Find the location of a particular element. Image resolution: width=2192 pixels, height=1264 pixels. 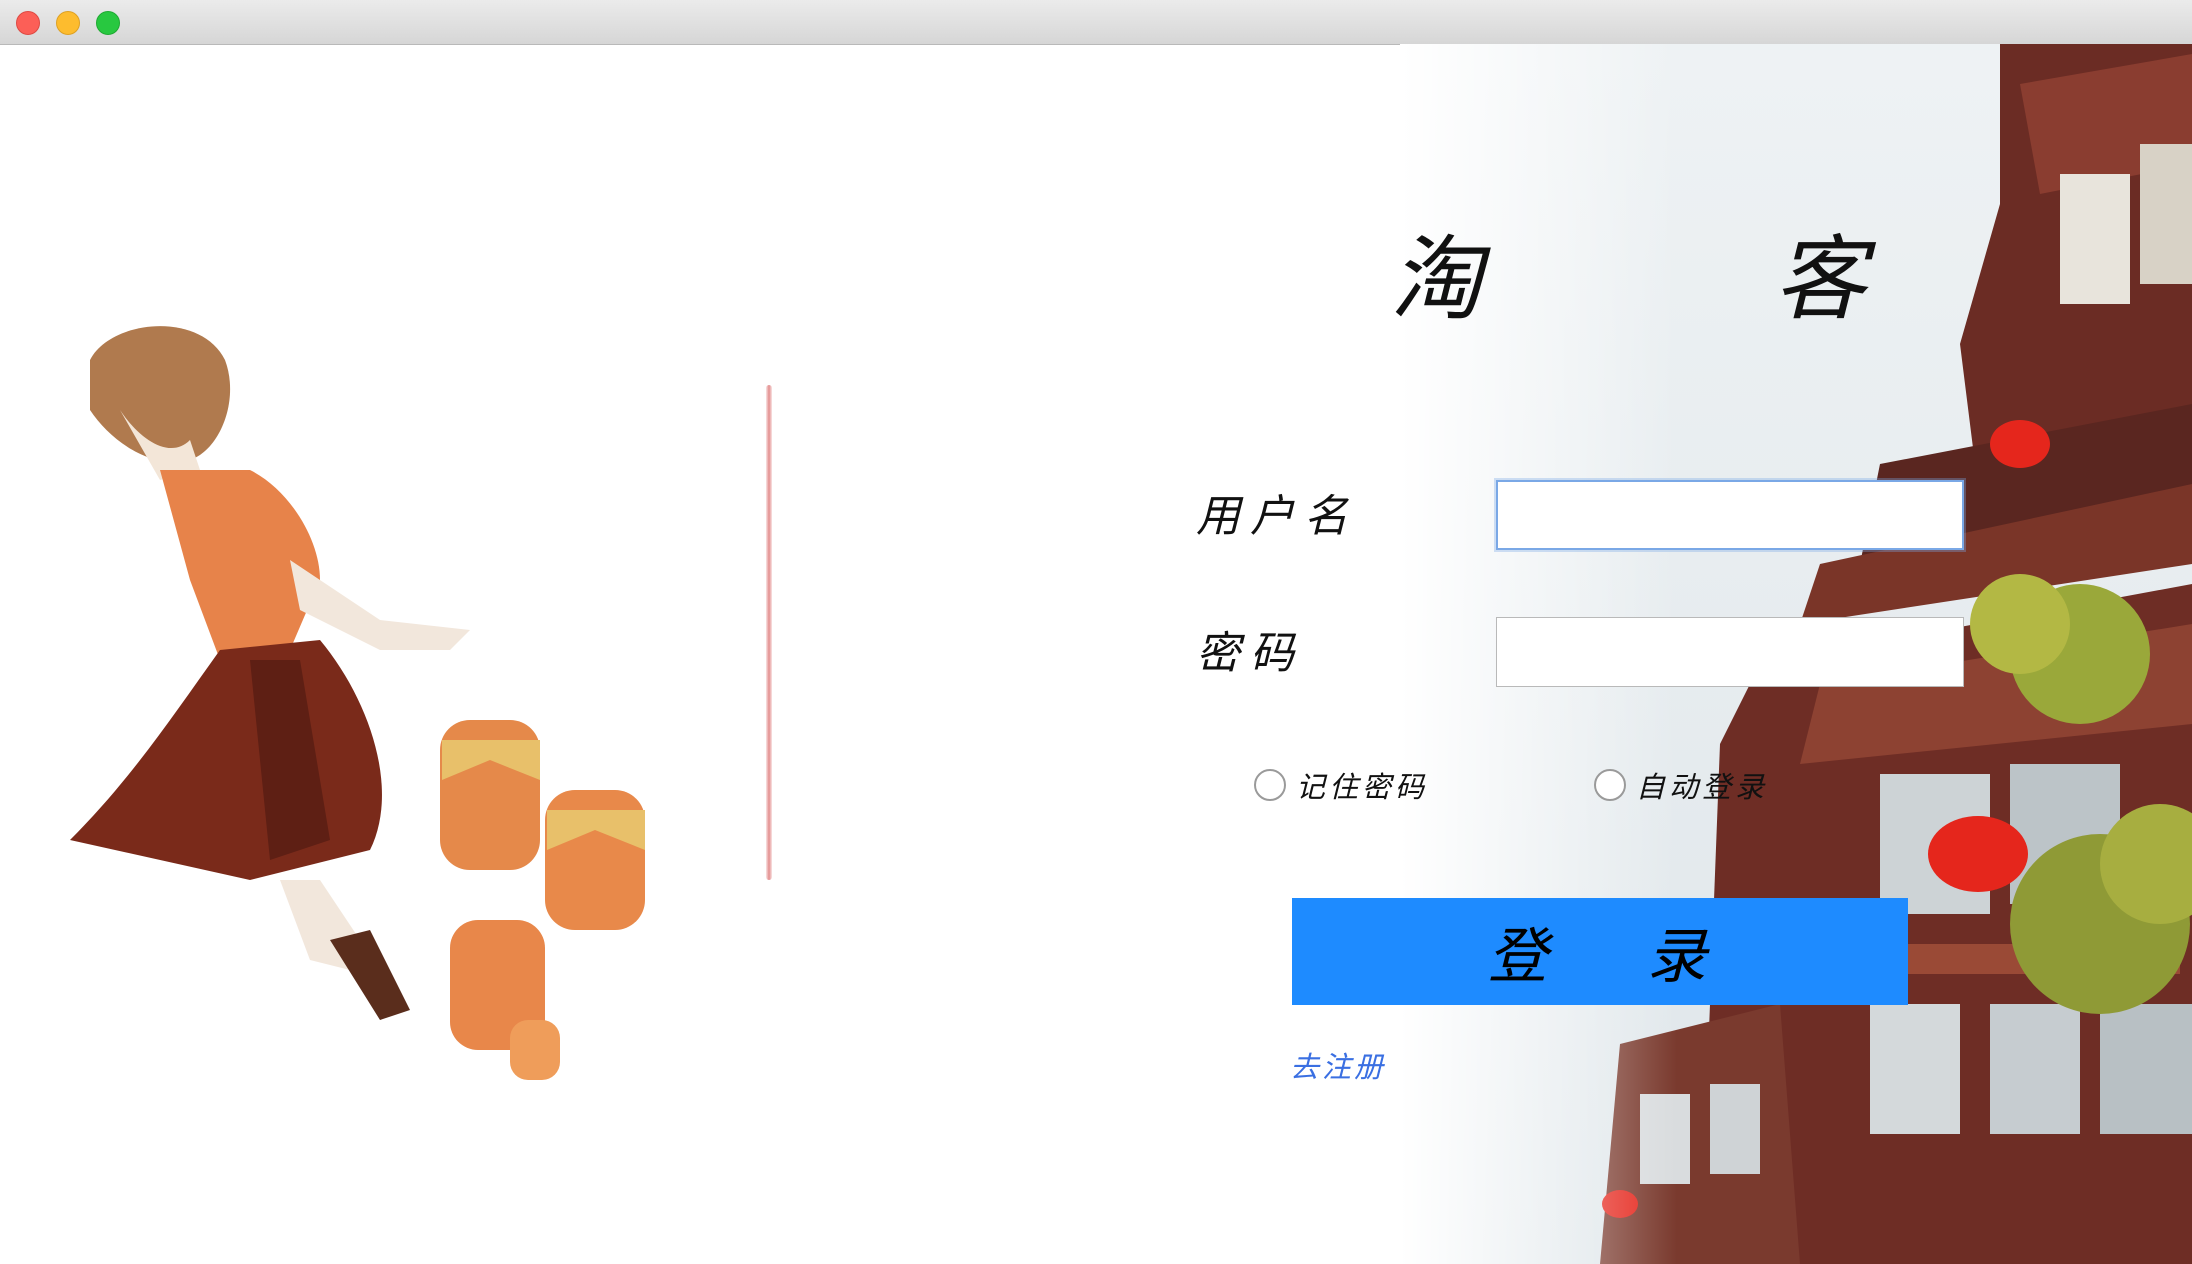

vertical-divider is located at coordinates (769, 632).